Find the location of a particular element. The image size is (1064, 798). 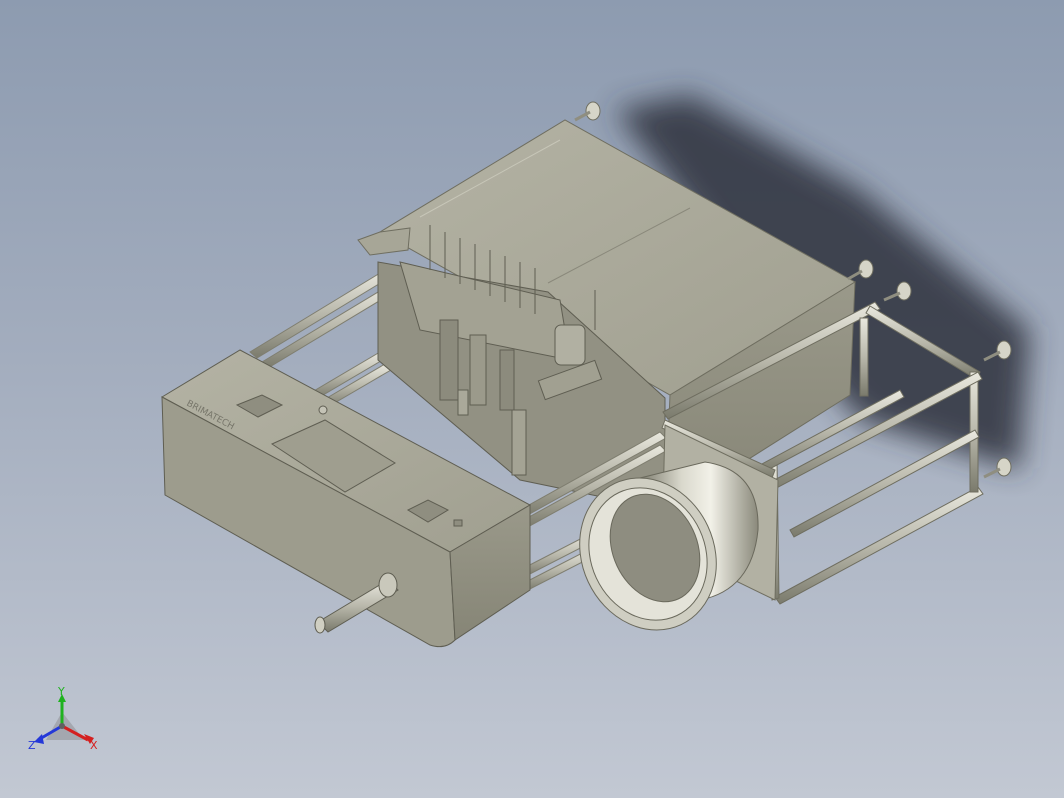

triad-x-label: X is located at coordinates (94, 745).